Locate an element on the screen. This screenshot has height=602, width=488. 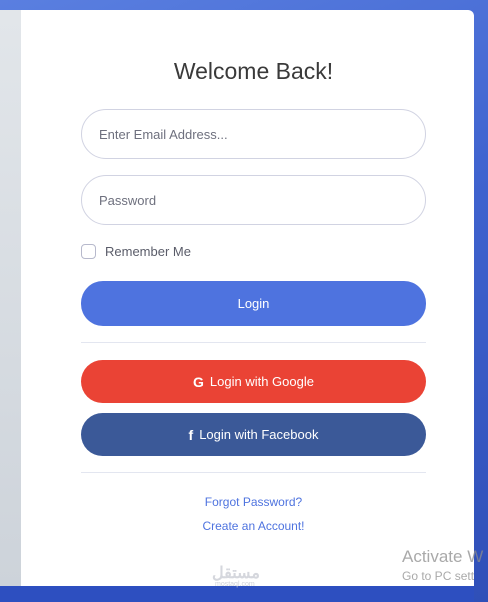
facebook-icon: f is located at coordinates (191, 434).